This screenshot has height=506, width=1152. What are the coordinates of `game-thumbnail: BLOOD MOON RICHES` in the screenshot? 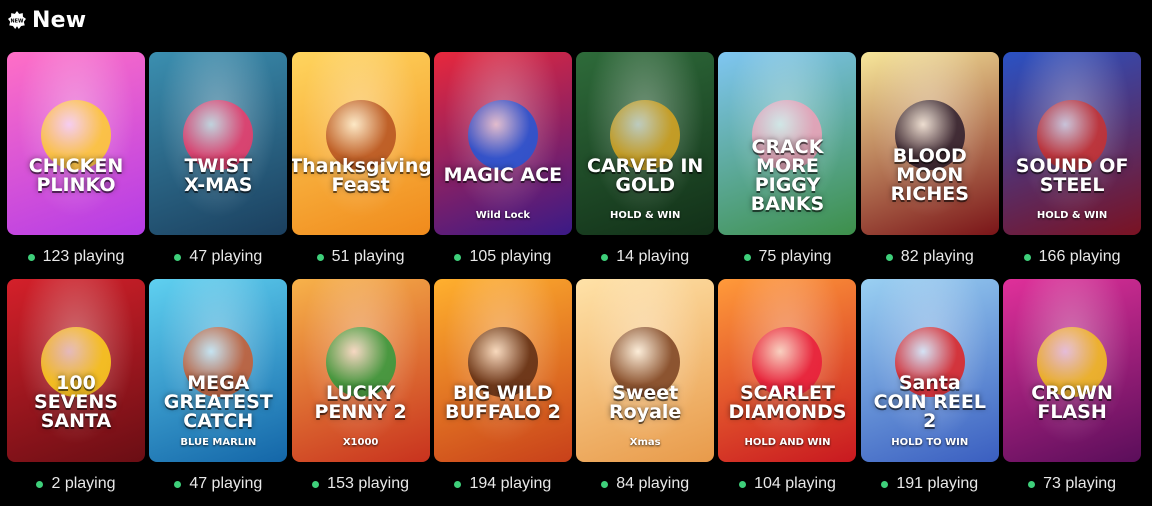 It's located at (929, 143).